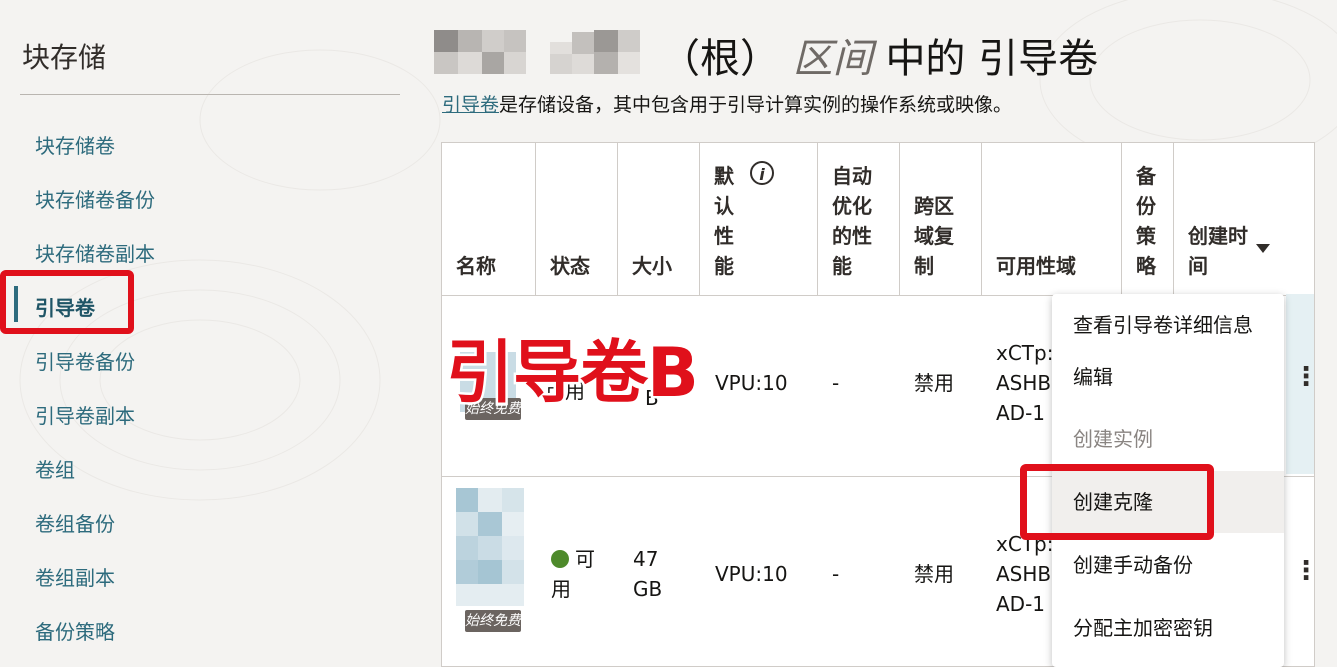 The image size is (1337, 667). I want to click on page-title-root: （根）, so click(720, 59).